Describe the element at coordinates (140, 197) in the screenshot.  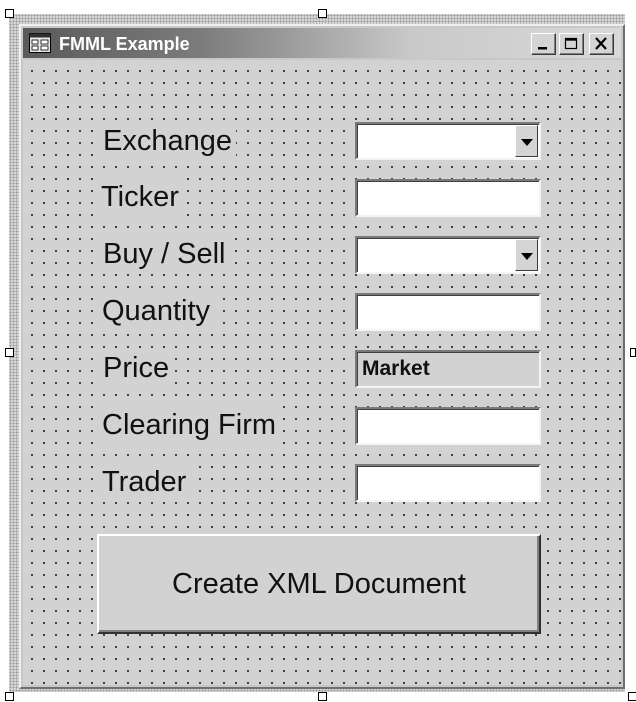
I see `ticker-label: Ticker` at that location.